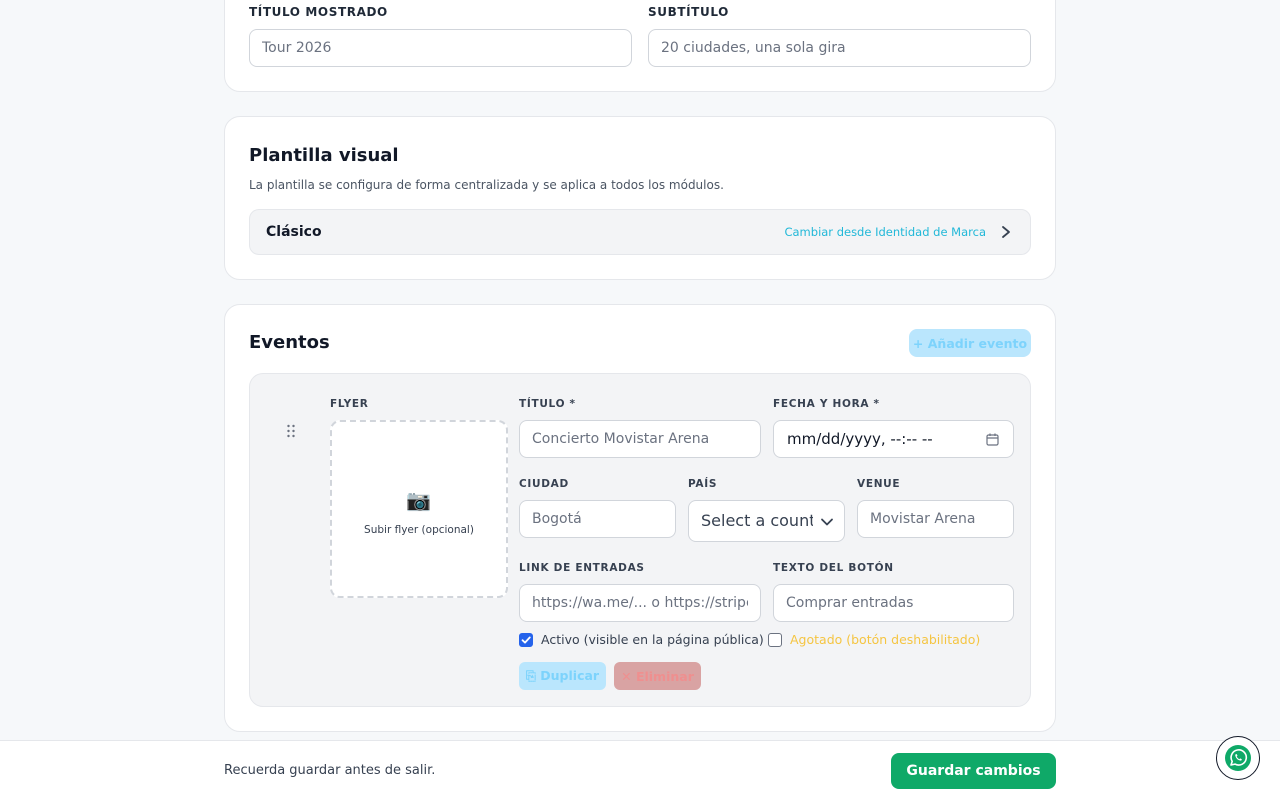  I want to click on active-checkbox, so click(526, 639).